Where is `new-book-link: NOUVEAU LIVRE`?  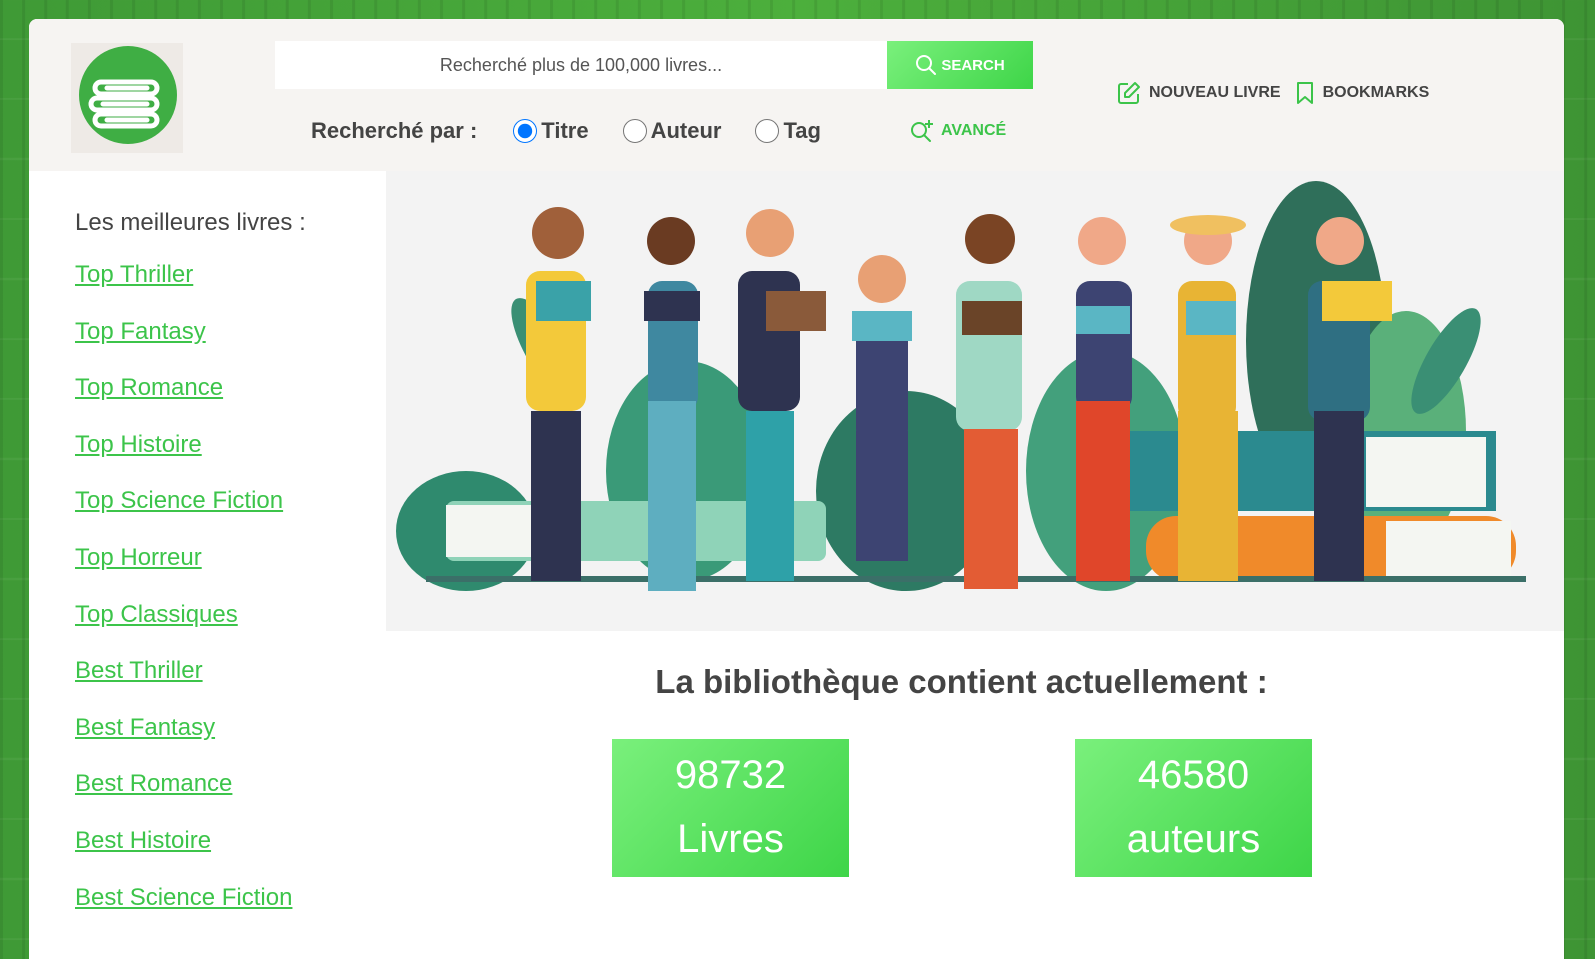 new-book-link: NOUVEAU LIVRE is located at coordinates (1199, 93).